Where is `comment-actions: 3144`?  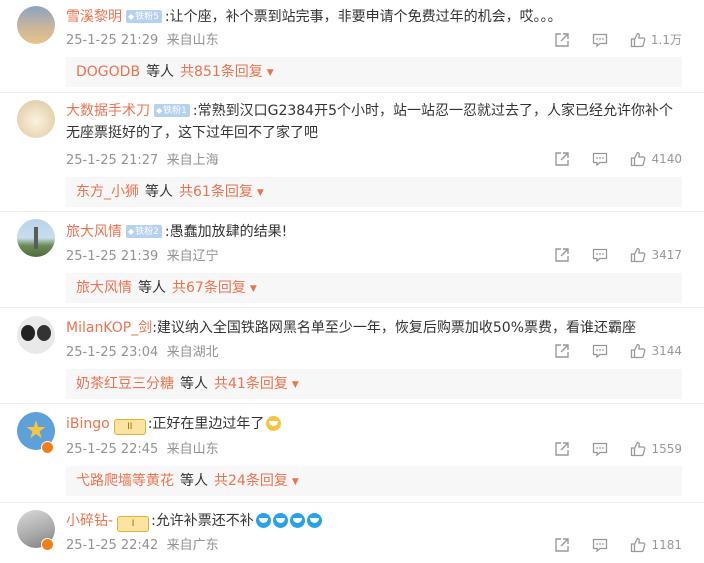
comment-actions: 3144 is located at coordinates (607, 351).